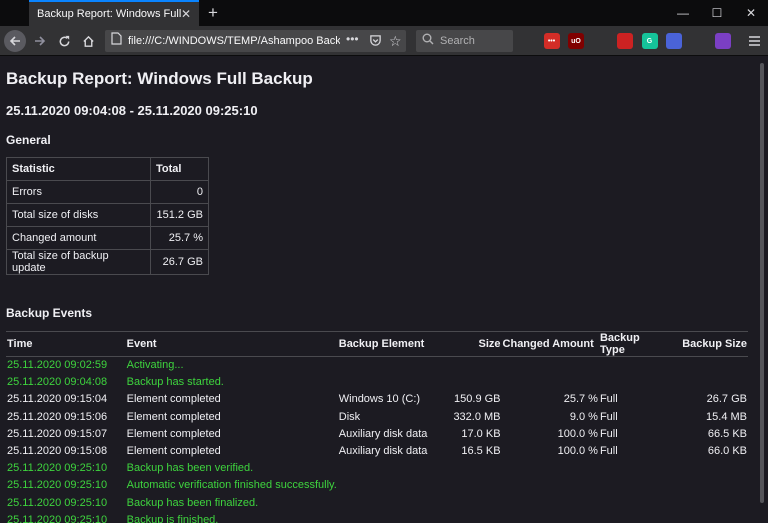  Describe the element at coordinates (107, 262) in the screenshot. I see `statistic-row: Total size of backup update 26.7 GB` at that location.